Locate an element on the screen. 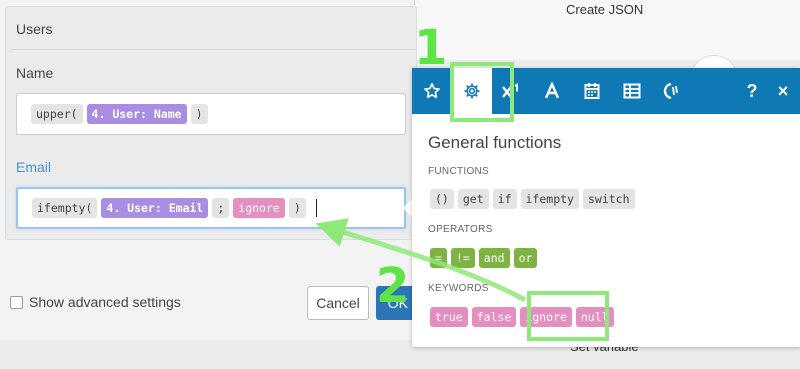 Image resolution: width=800 pixels, height=369 pixels. highlight-gear-tab is located at coordinates (482, 92).